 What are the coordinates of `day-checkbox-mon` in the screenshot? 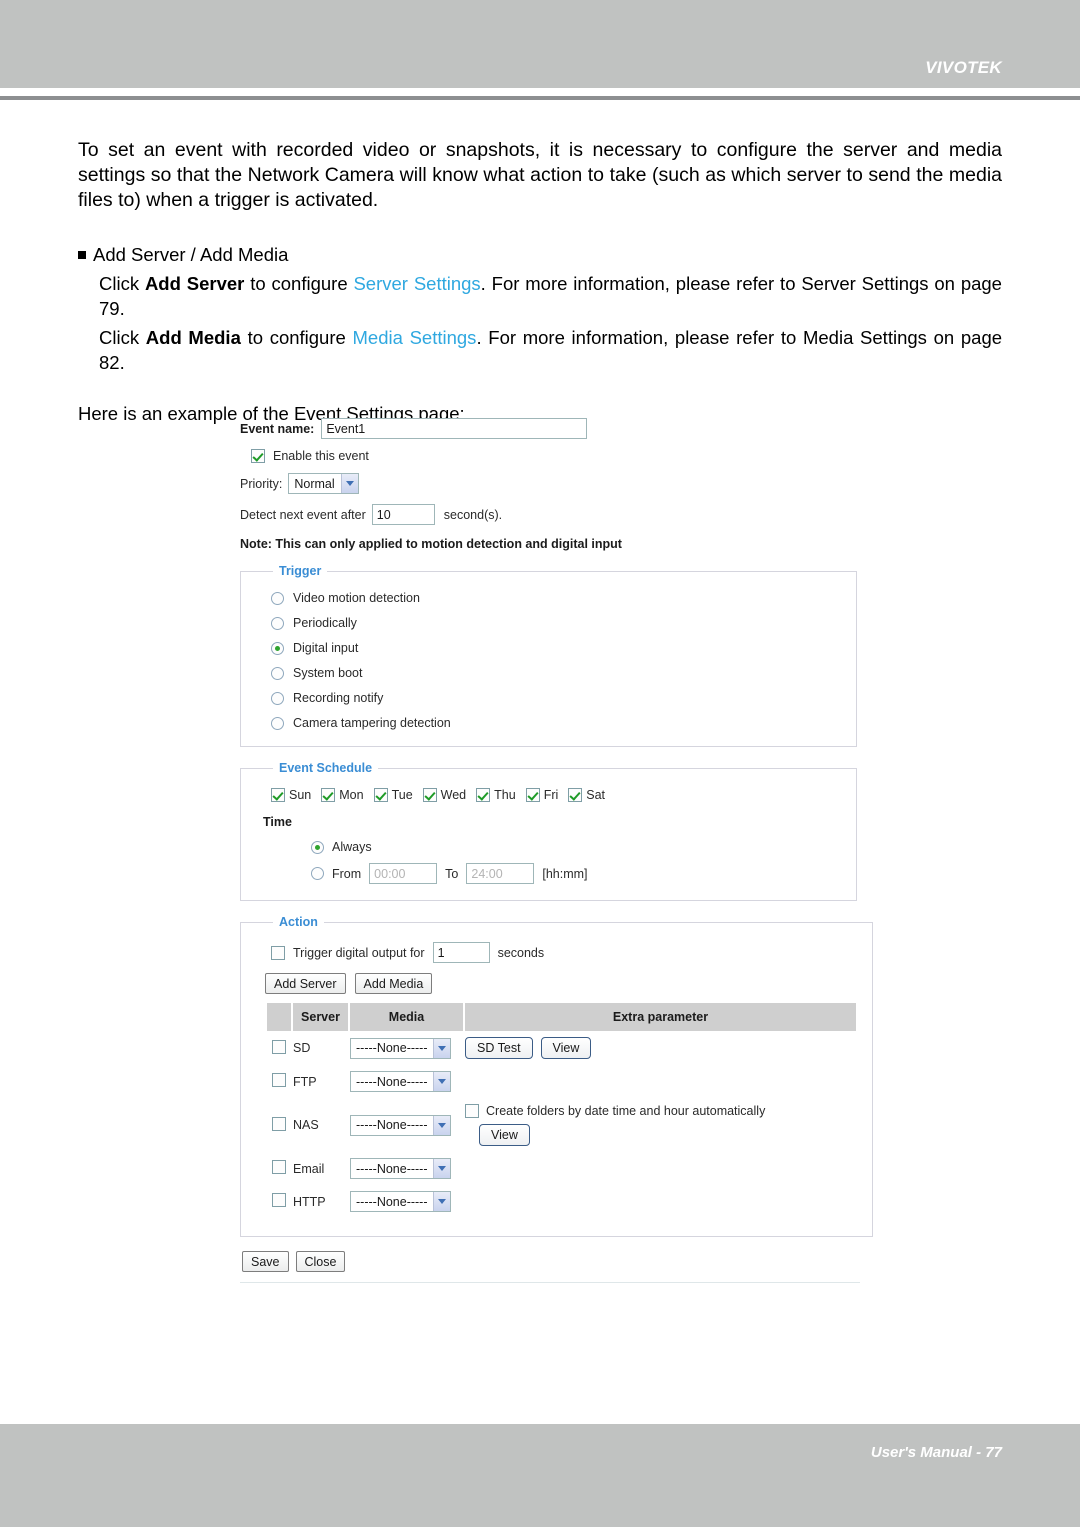 It's located at (328, 795).